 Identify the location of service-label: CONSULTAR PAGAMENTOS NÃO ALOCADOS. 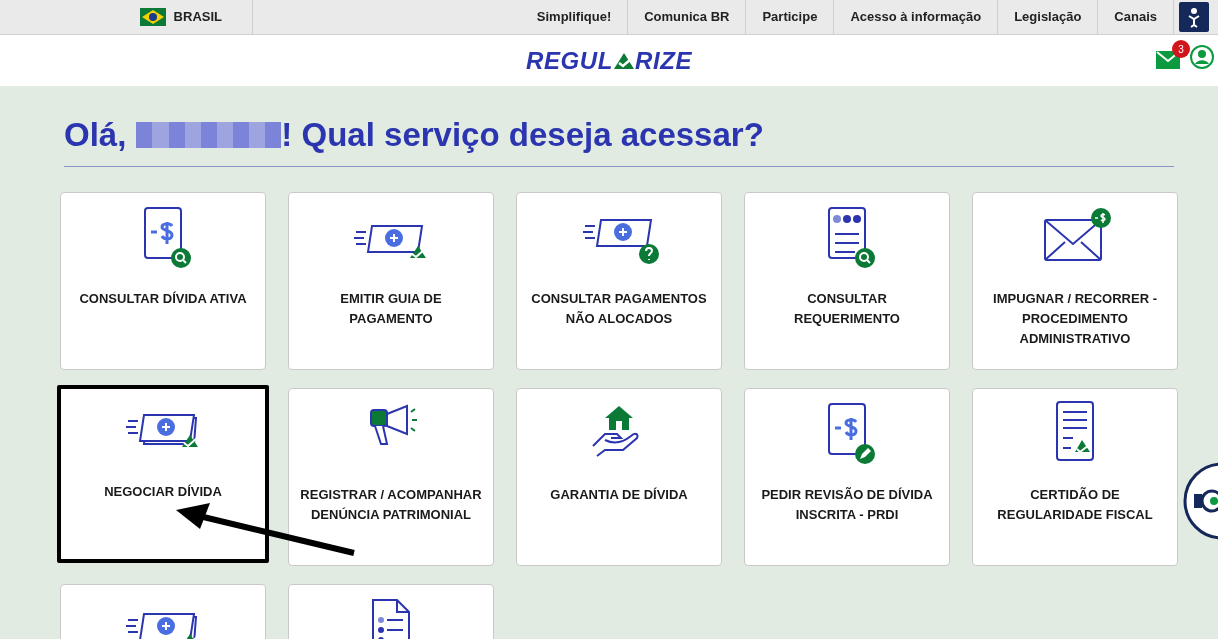
(619, 308).